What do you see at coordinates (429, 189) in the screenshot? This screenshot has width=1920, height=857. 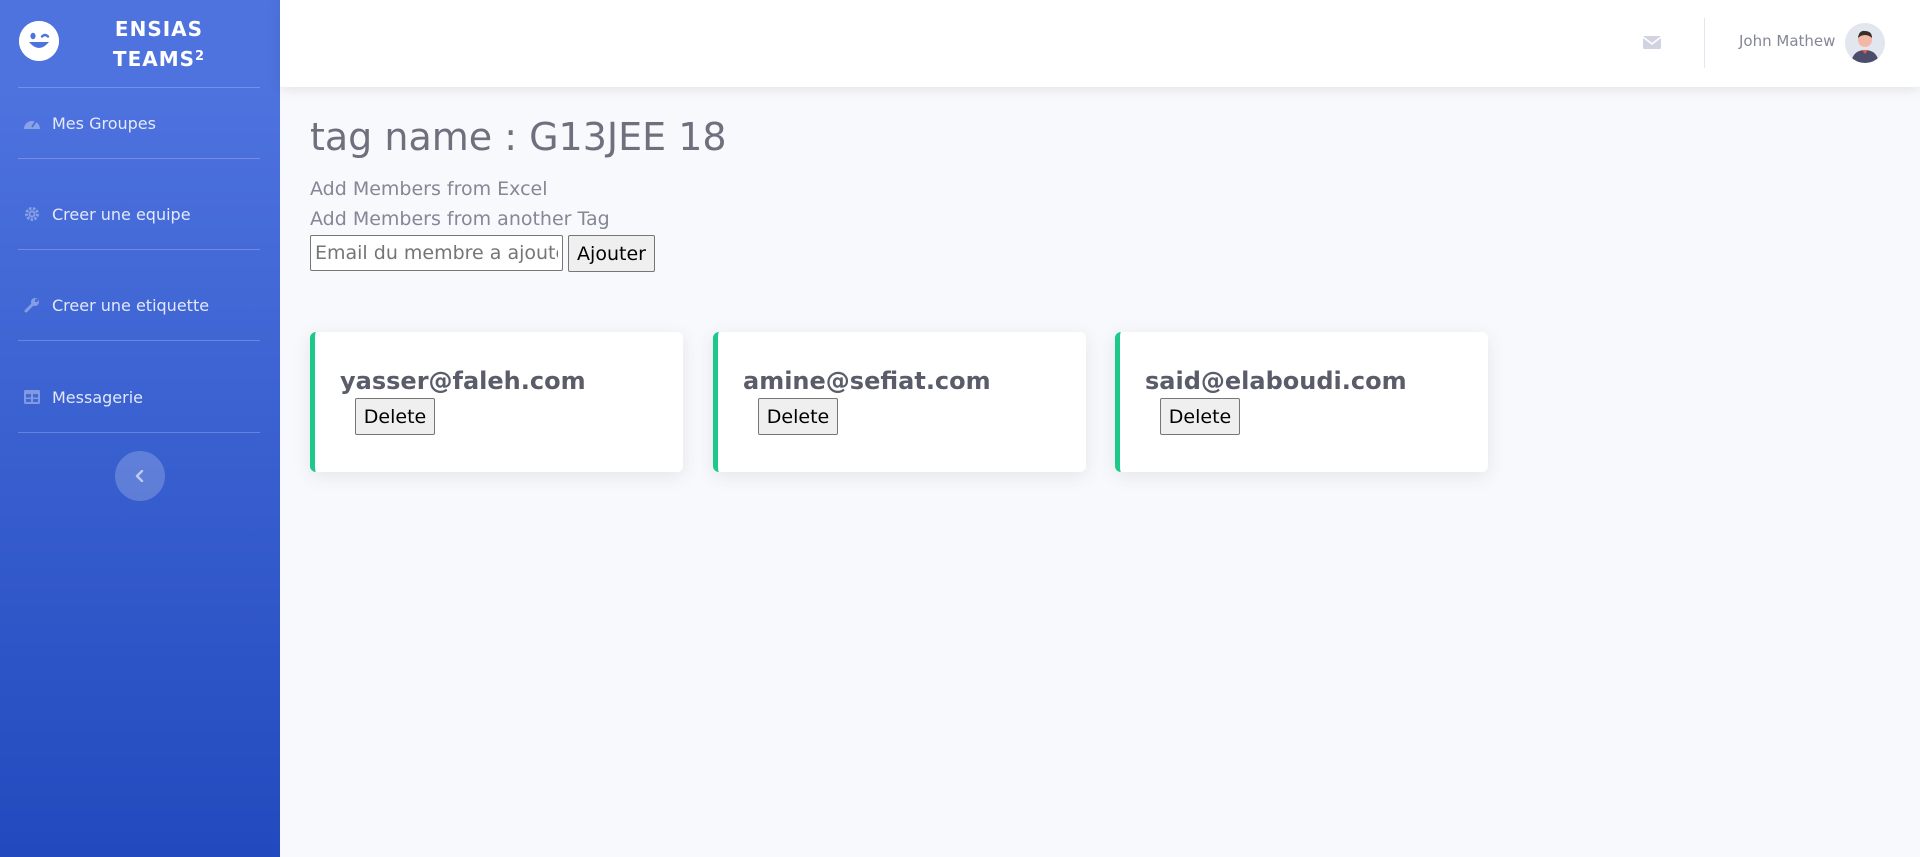 I see `add-members-from-excel-link: Add Members from Excel` at bounding box center [429, 189].